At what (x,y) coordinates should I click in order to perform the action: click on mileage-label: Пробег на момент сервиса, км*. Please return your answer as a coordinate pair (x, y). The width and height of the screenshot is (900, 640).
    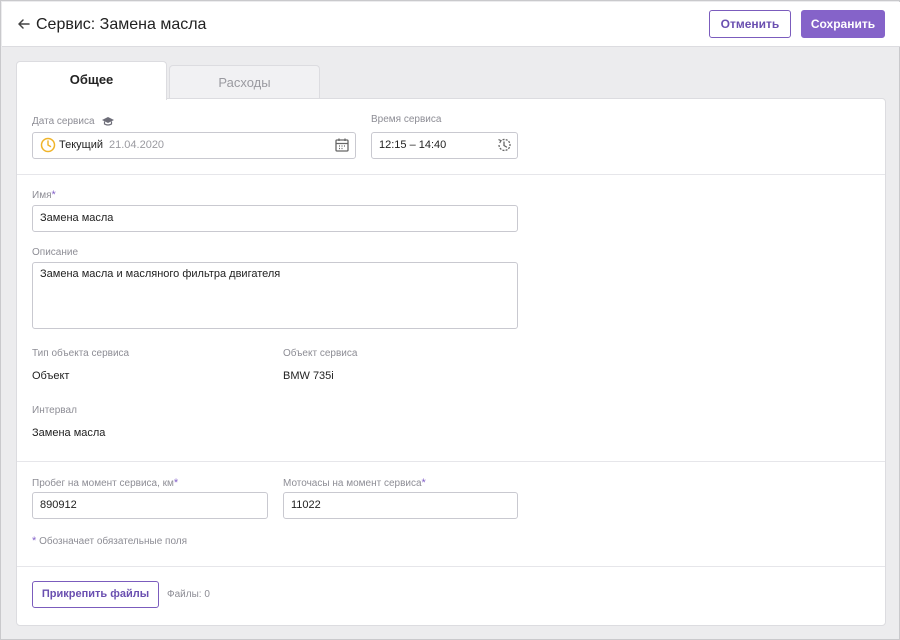
    Looking at the image, I should click on (105, 483).